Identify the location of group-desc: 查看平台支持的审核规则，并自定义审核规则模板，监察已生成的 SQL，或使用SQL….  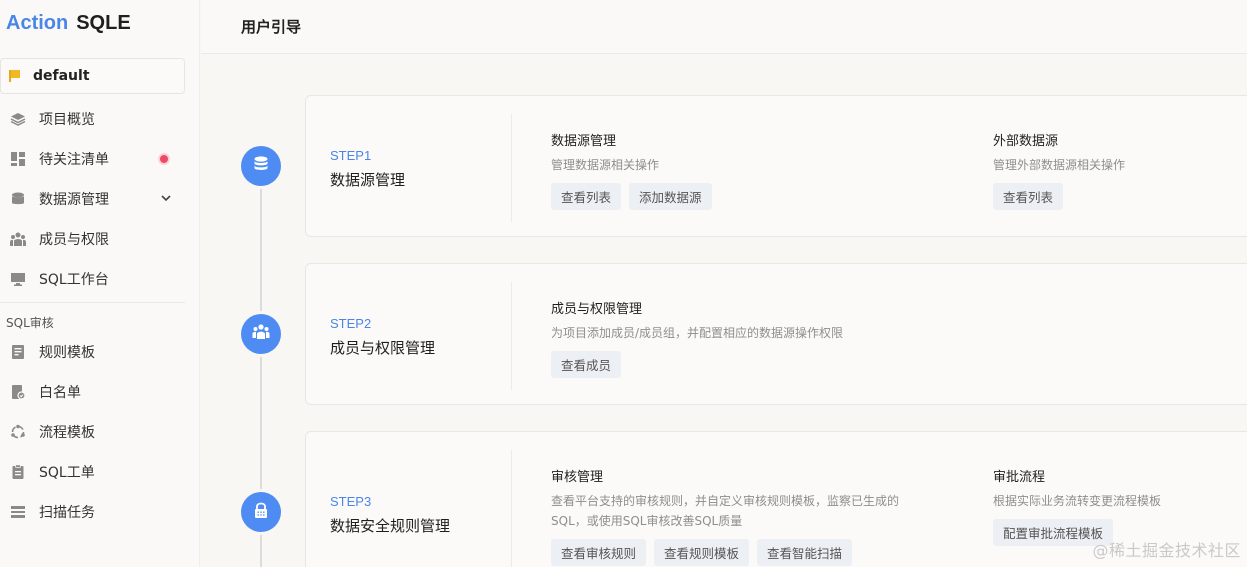
(761, 511).